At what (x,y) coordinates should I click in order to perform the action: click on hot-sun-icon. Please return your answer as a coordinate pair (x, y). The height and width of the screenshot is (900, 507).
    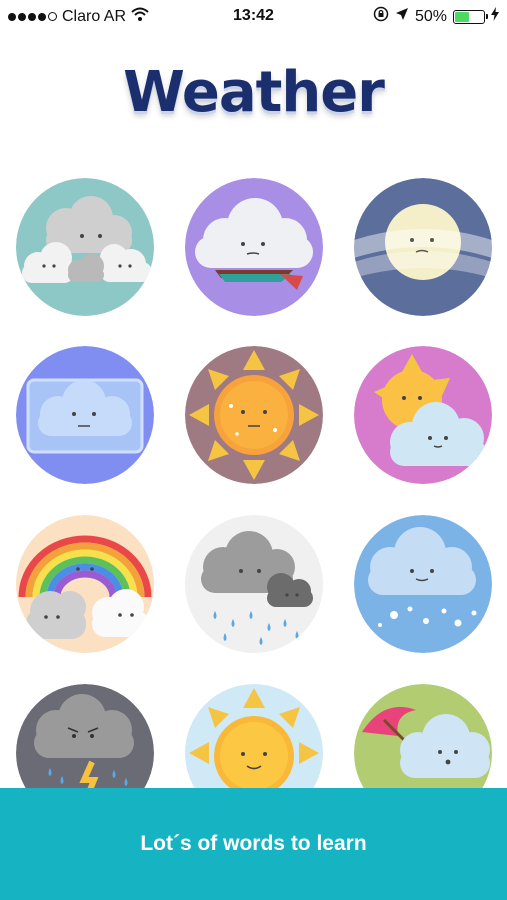
    Looking at the image, I should click on (254, 415).